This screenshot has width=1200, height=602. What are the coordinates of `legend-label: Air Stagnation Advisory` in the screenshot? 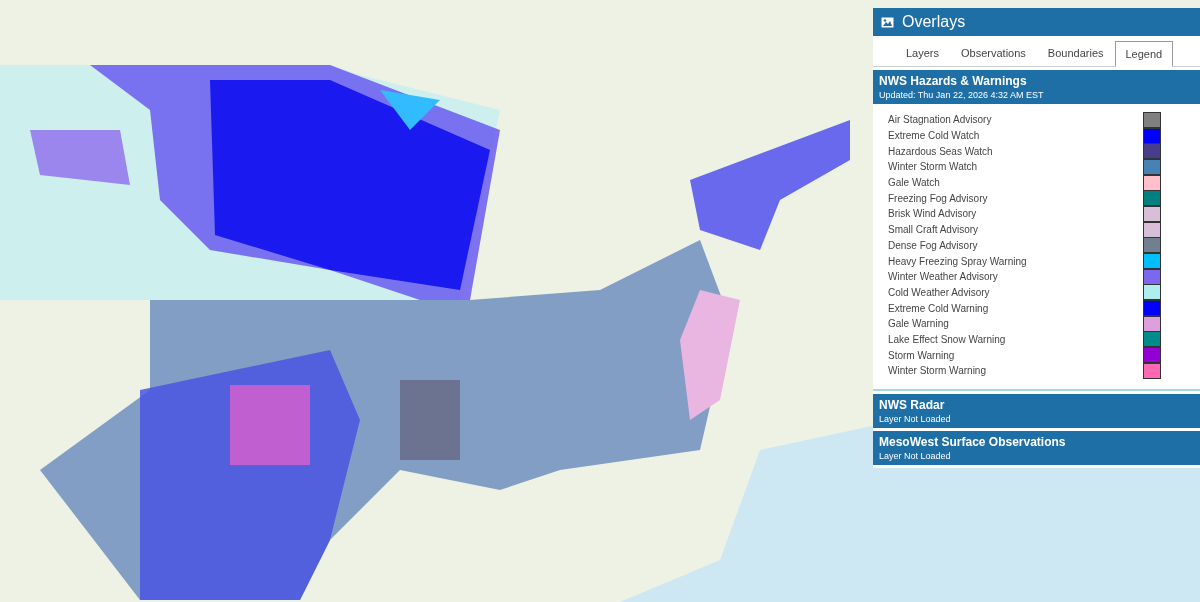 It's located at (940, 120).